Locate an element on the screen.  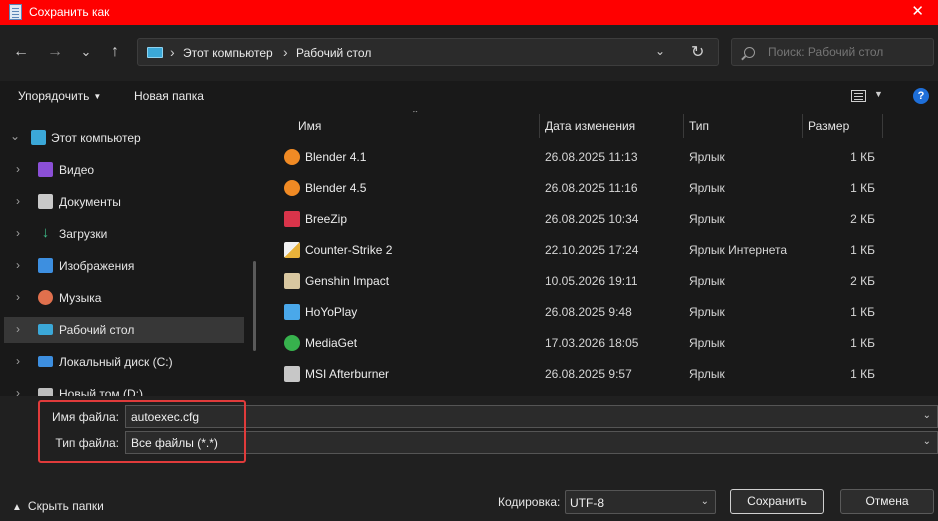
file-date: 22.10.2025 17:24 is located at coordinates (592, 250).